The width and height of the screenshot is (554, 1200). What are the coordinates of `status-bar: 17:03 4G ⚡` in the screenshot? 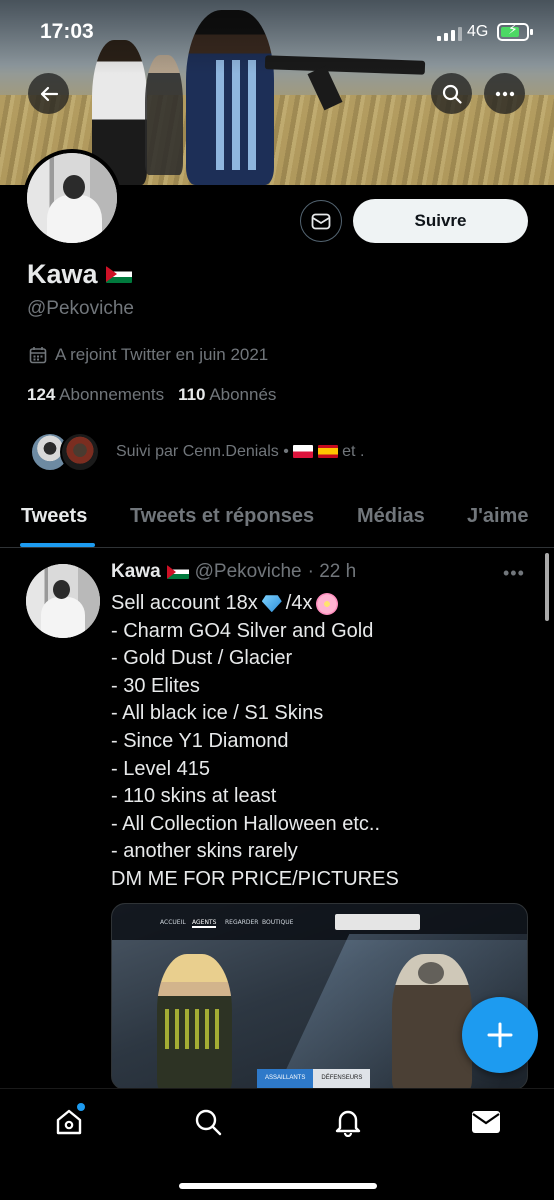 It's located at (277, 31).